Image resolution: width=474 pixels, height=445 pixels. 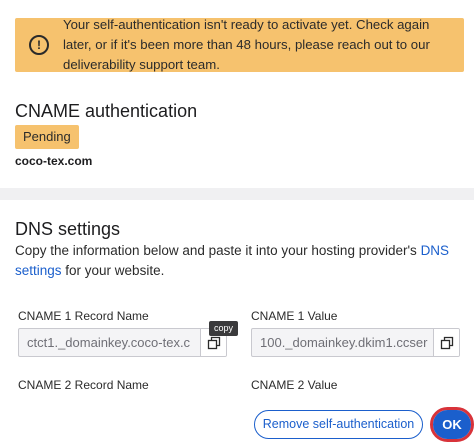 I want to click on cname1-name-label: CNAME 1 Record Name, so click(x=83, y=316).